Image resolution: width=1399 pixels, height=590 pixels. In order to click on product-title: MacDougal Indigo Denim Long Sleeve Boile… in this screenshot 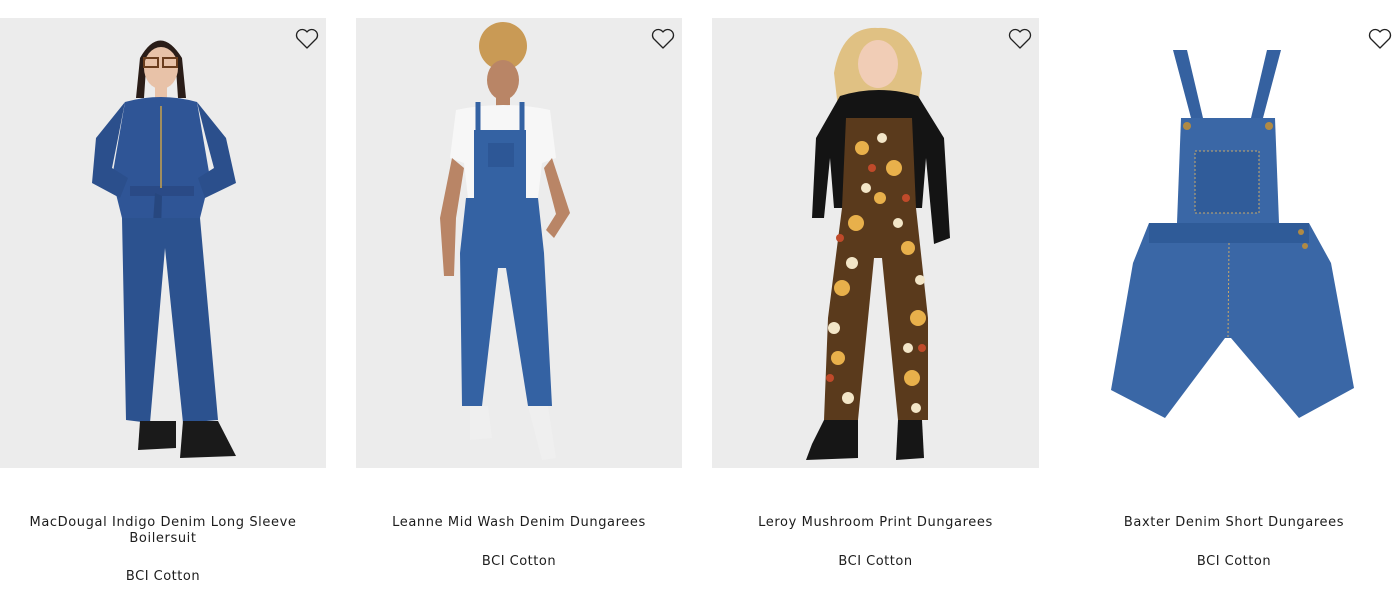, I will do `click(163, 531)`.